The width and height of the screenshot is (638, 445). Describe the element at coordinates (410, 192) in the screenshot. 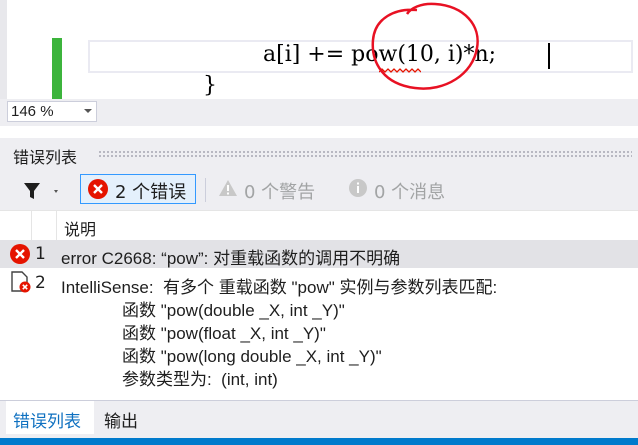

I see `messages-count-label: 0 个消息` at that location.